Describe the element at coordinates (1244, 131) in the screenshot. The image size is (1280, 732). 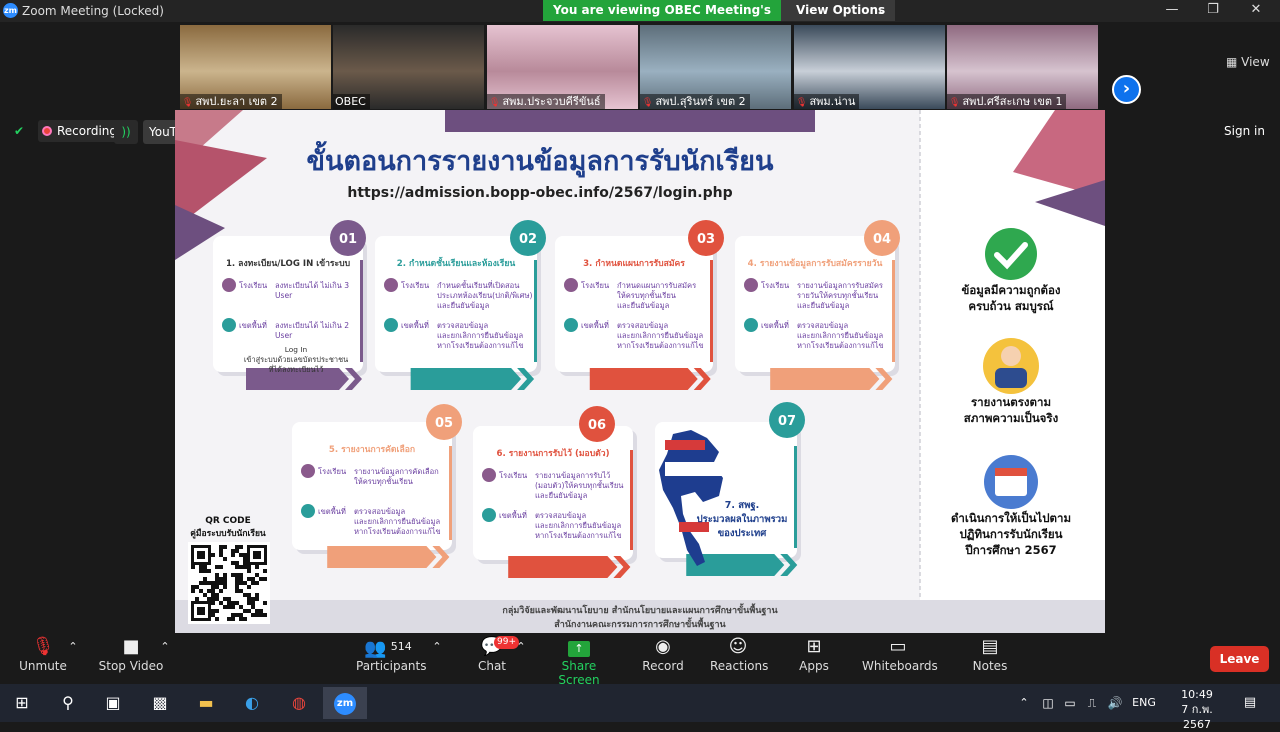
I see `sign-in-link: Sign in` at that location.